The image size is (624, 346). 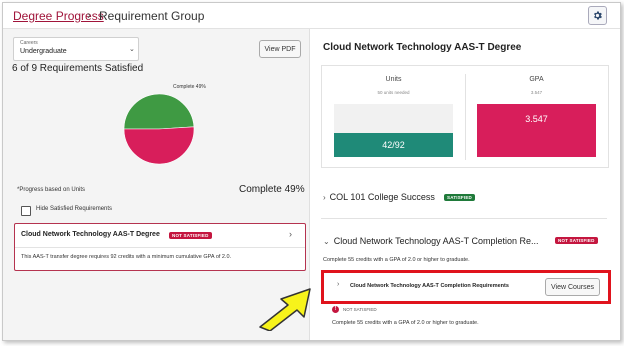 I want to click on gpa-sub: 3.547, so click(x=536, y=92).